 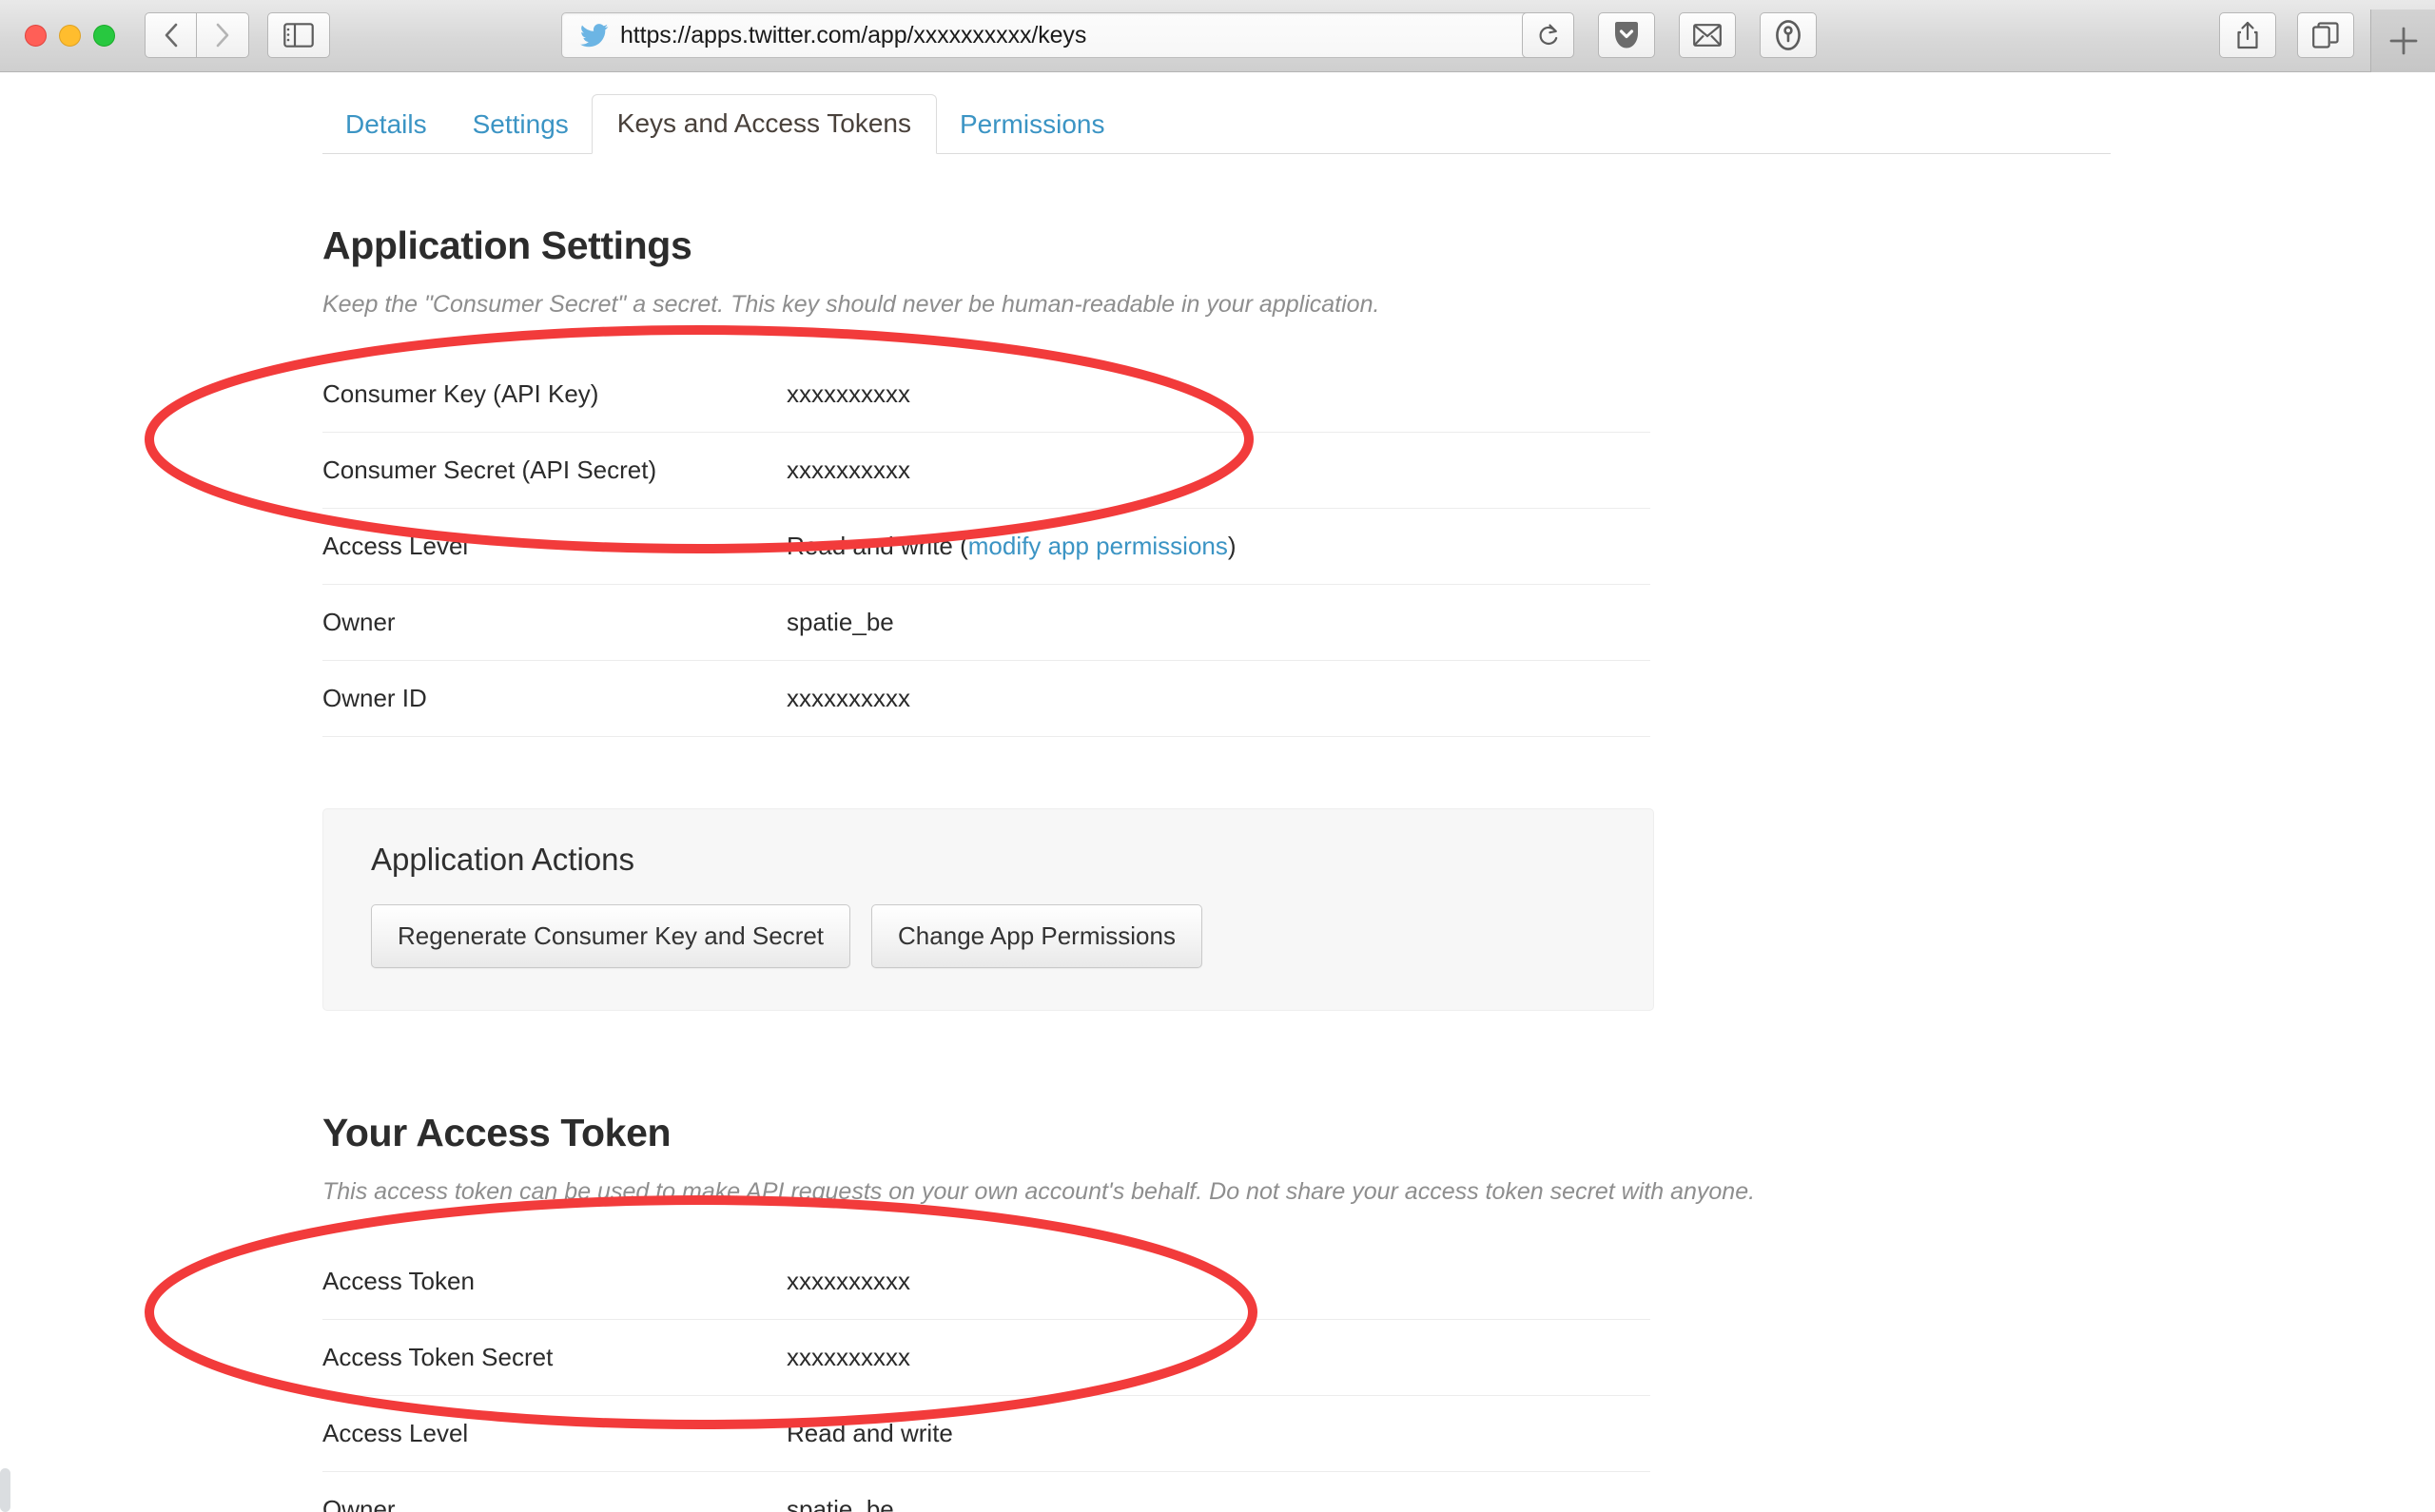 I want to click on onepassword-button, so click(x=1788, y=35).